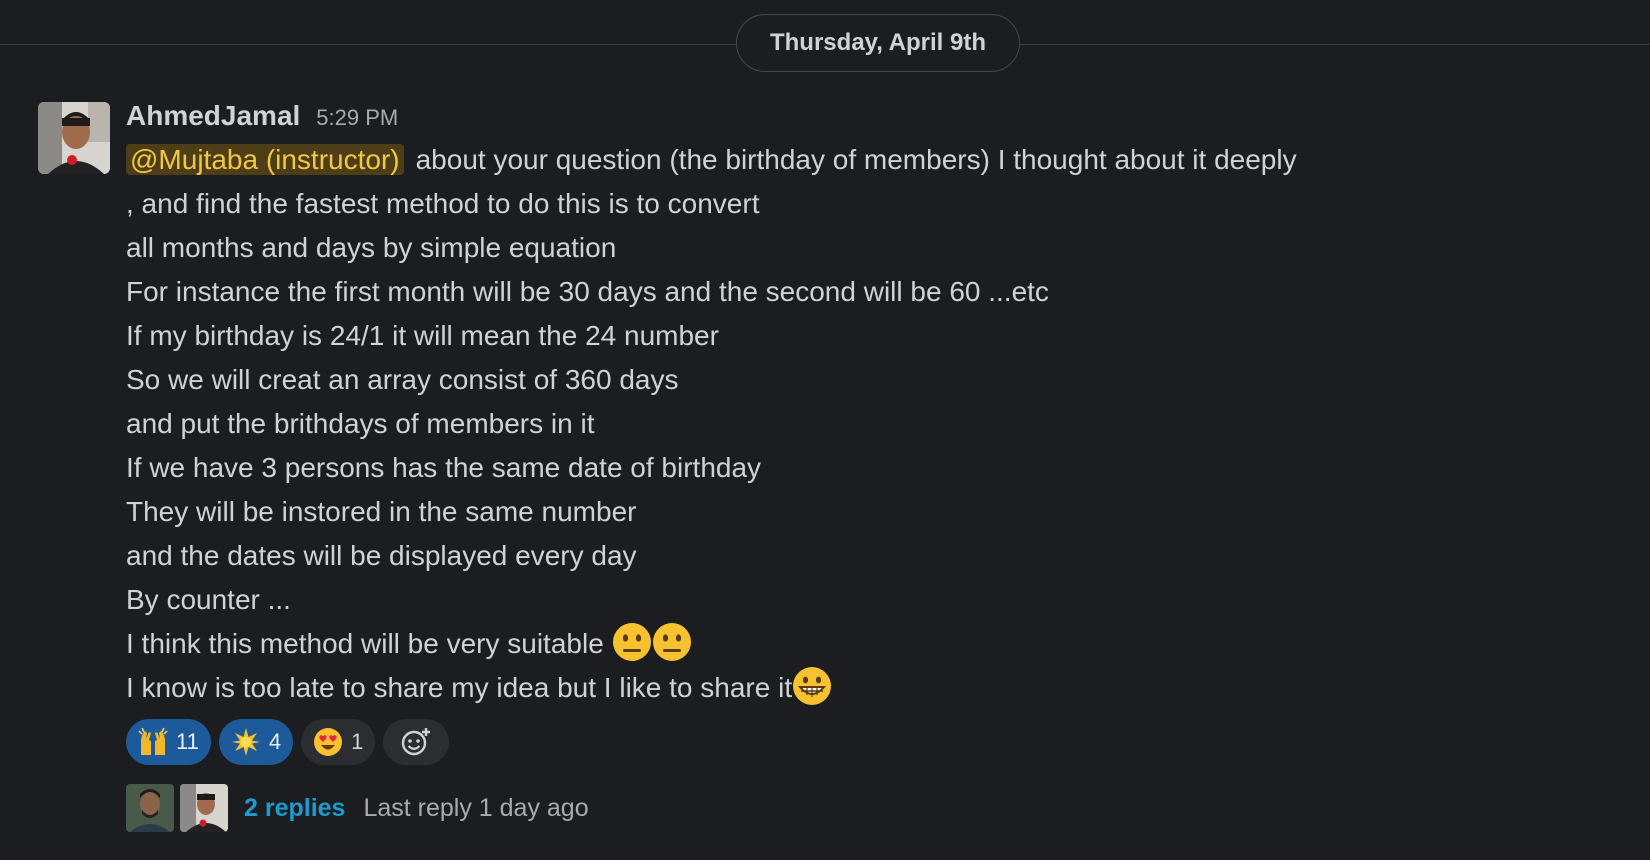 Image resolution: width=1650 pixels, height=860 pixels. What do you see at coordinates (878, 43) in the screenshot?
I see `date-jump-button: Thursday, April 9th` at bounding box center [878, 43].